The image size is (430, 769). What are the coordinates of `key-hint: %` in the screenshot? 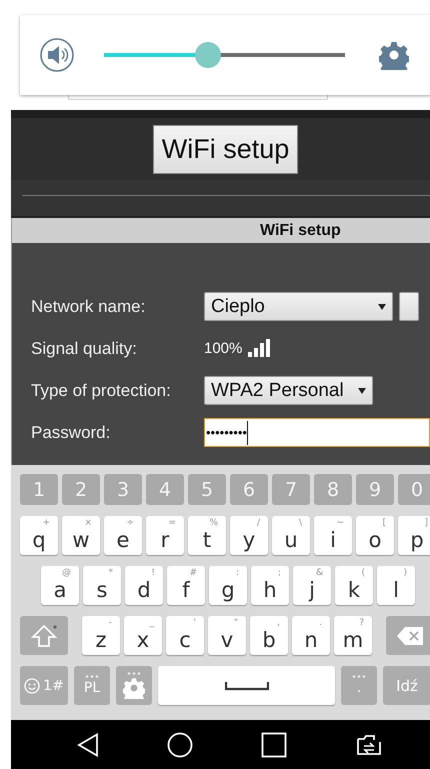 It's located at (213, 523).